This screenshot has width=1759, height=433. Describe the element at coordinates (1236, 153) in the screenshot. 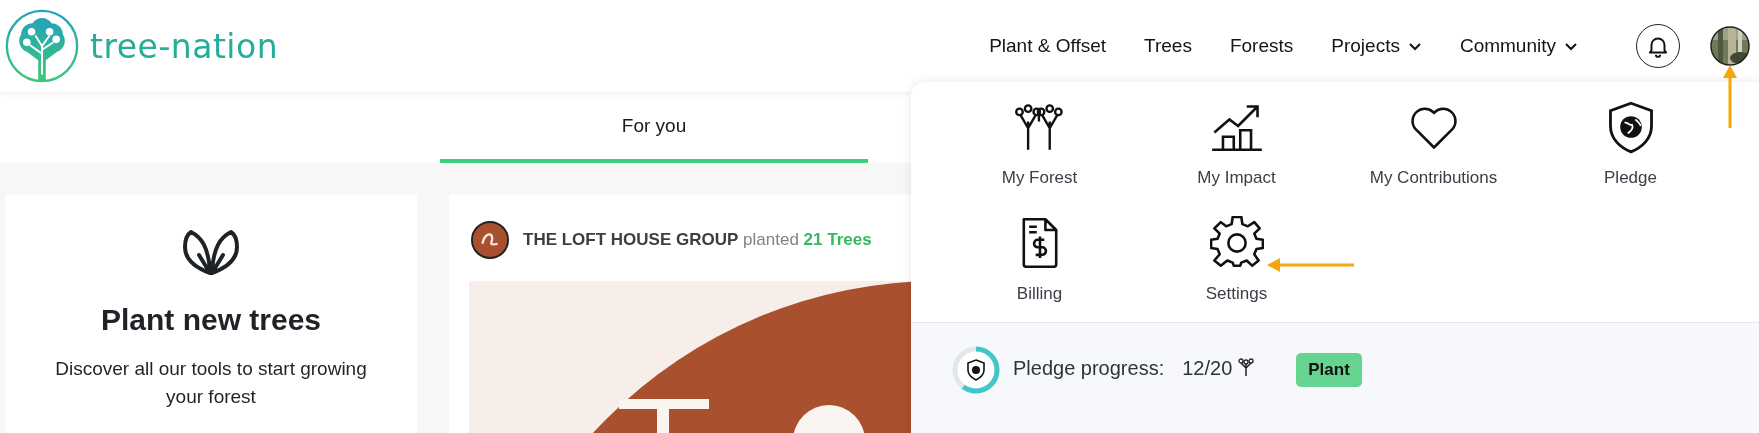

I see `menu-item: My Impact` at that location.